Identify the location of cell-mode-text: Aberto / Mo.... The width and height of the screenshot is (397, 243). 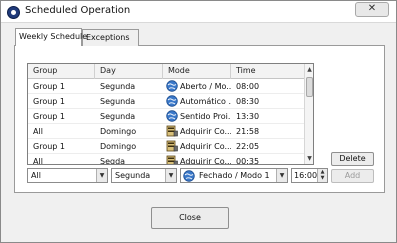
(205, 86).